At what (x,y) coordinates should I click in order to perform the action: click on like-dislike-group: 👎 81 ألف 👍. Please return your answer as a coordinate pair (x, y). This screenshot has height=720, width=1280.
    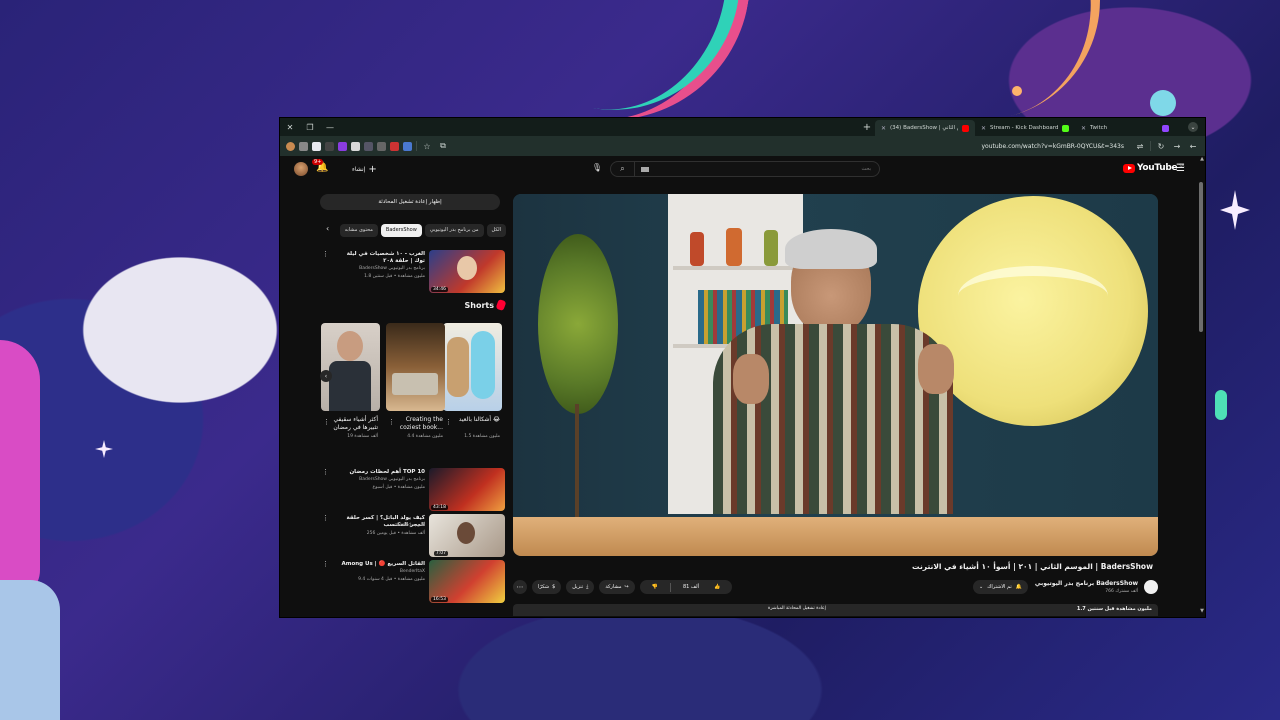
    Looking at the image, I should click on (686, 587).